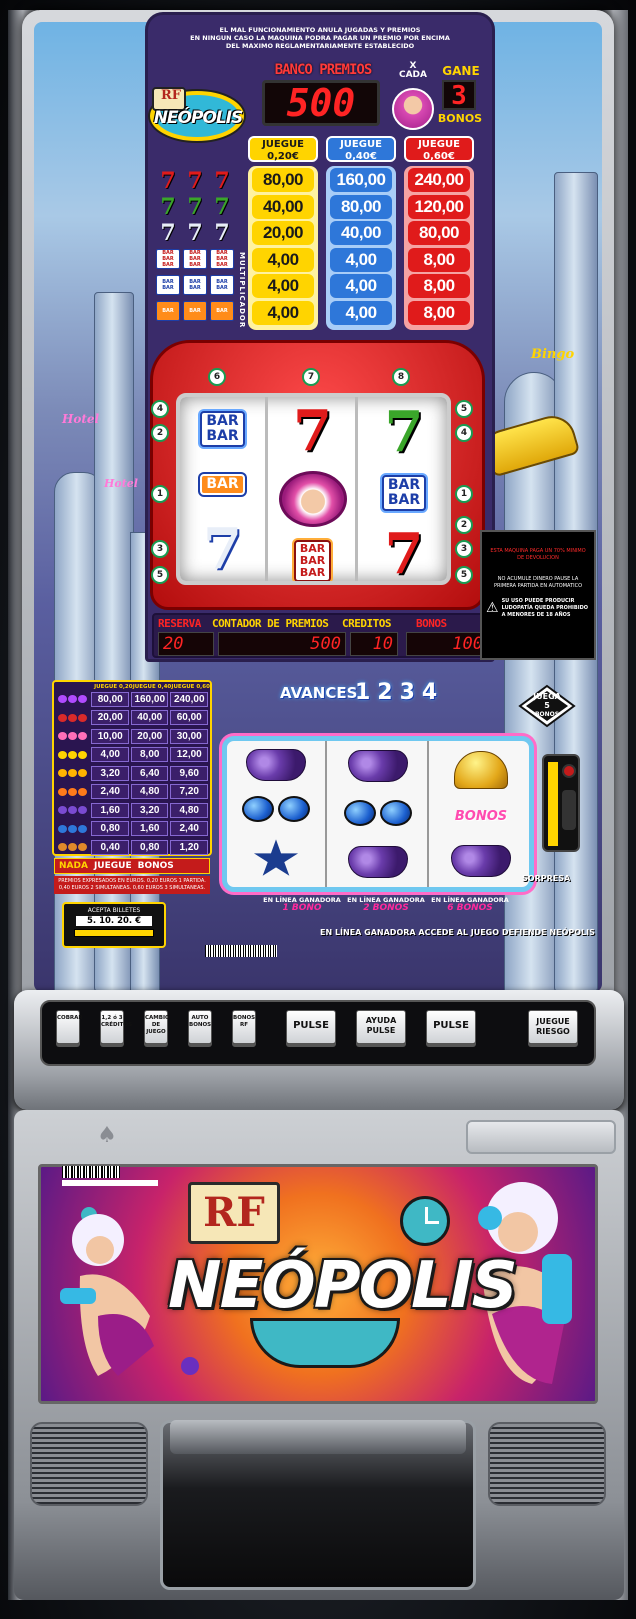 The image size is (636, 1619). I want to click on auto-bonos-button: AUTO BONOS, so click(200, 1027).